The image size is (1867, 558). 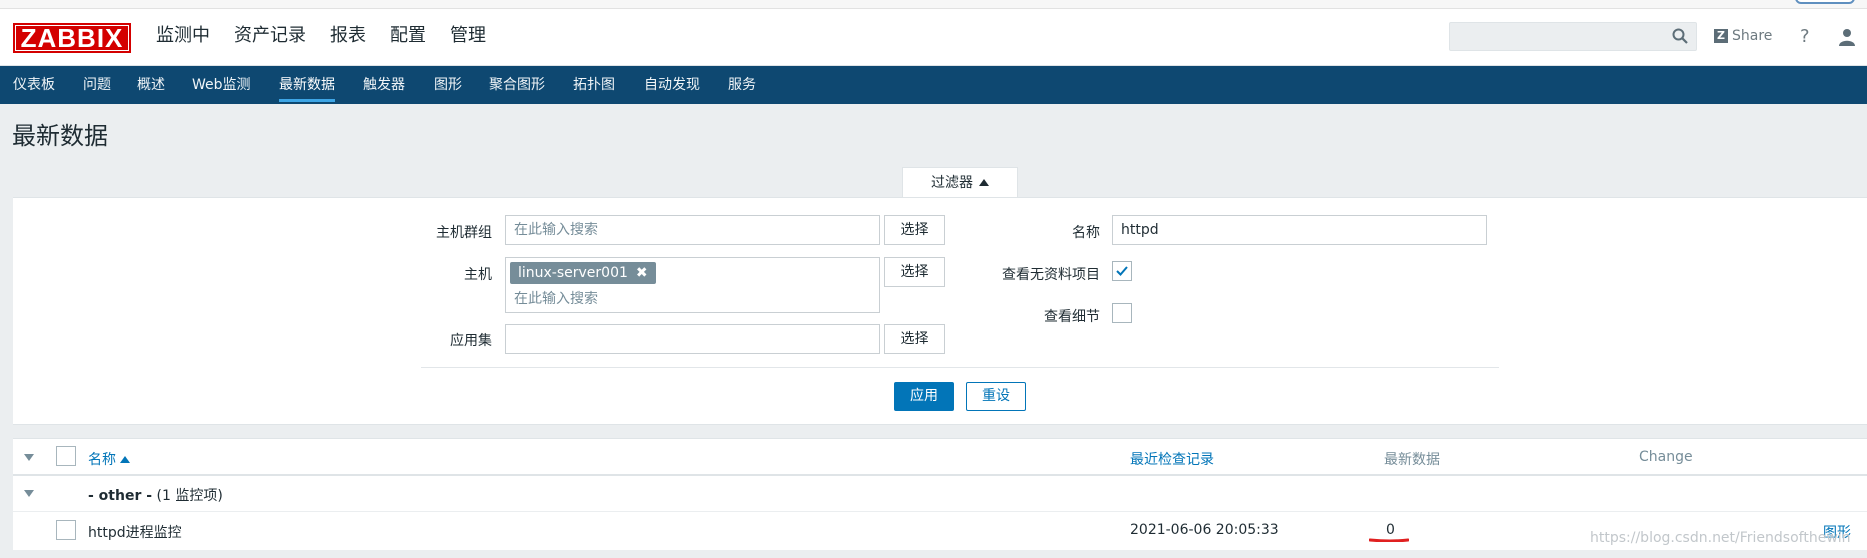 I want to click on red-underline-annotation, so click(x=1389, y=540).